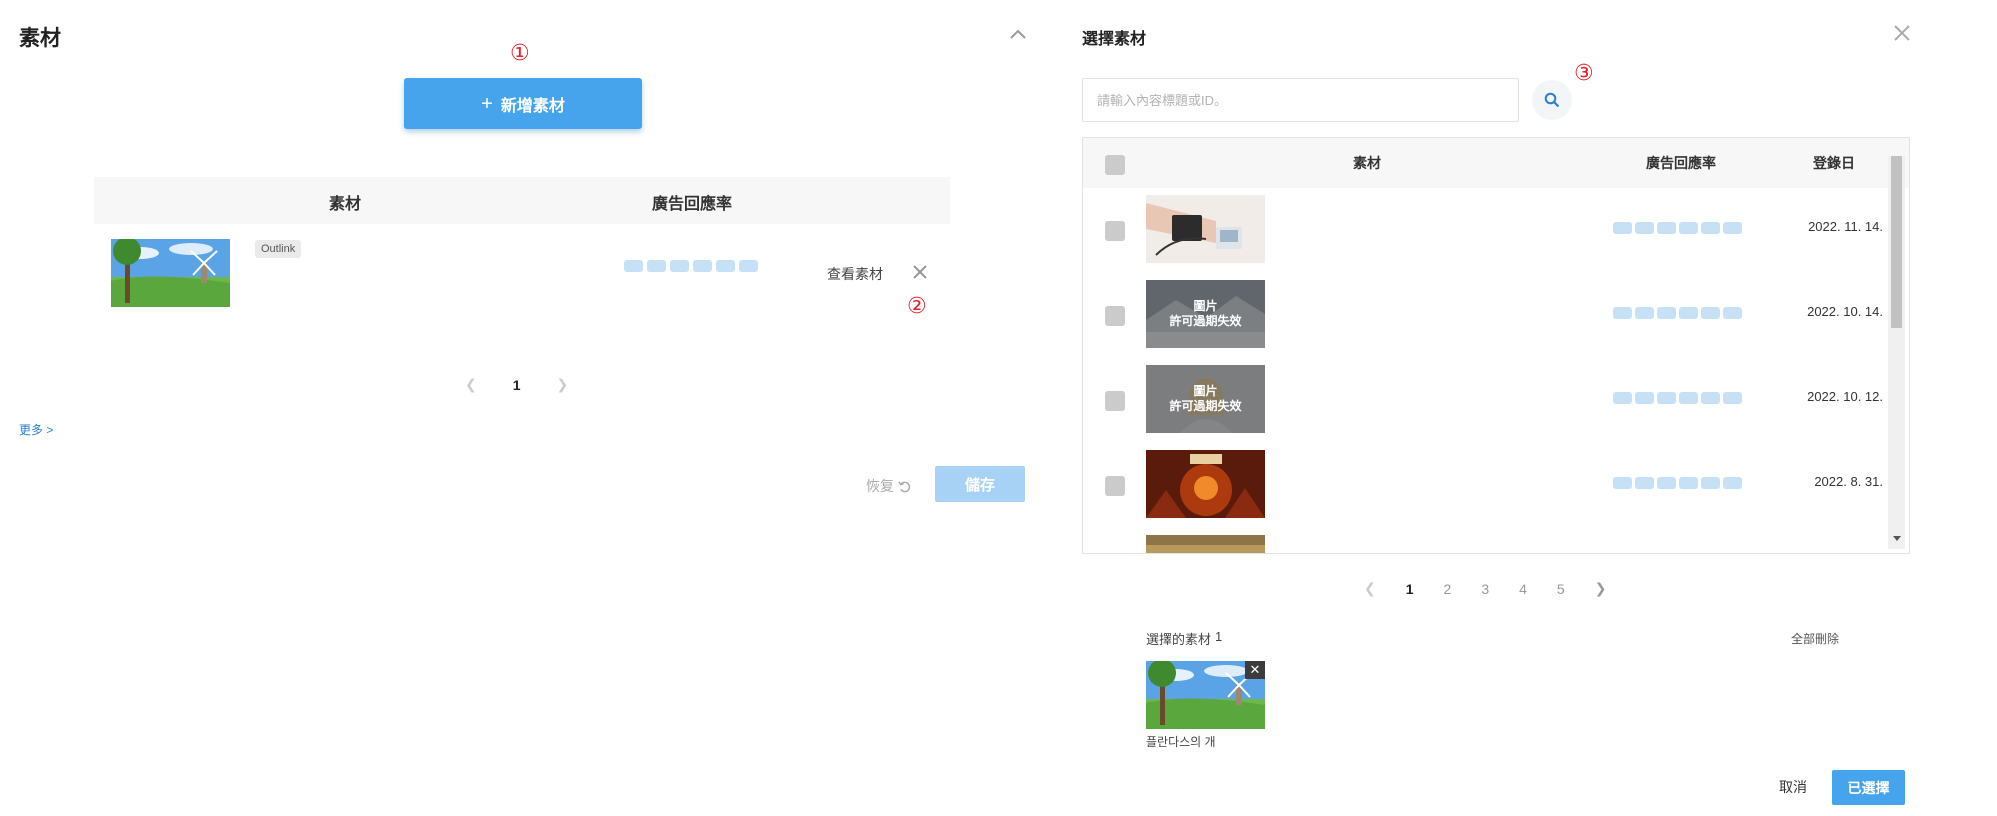 The height and width of the screenshot is (816, 1997). I want to click on annotation-marker-3: ③, so click(1584, 73).